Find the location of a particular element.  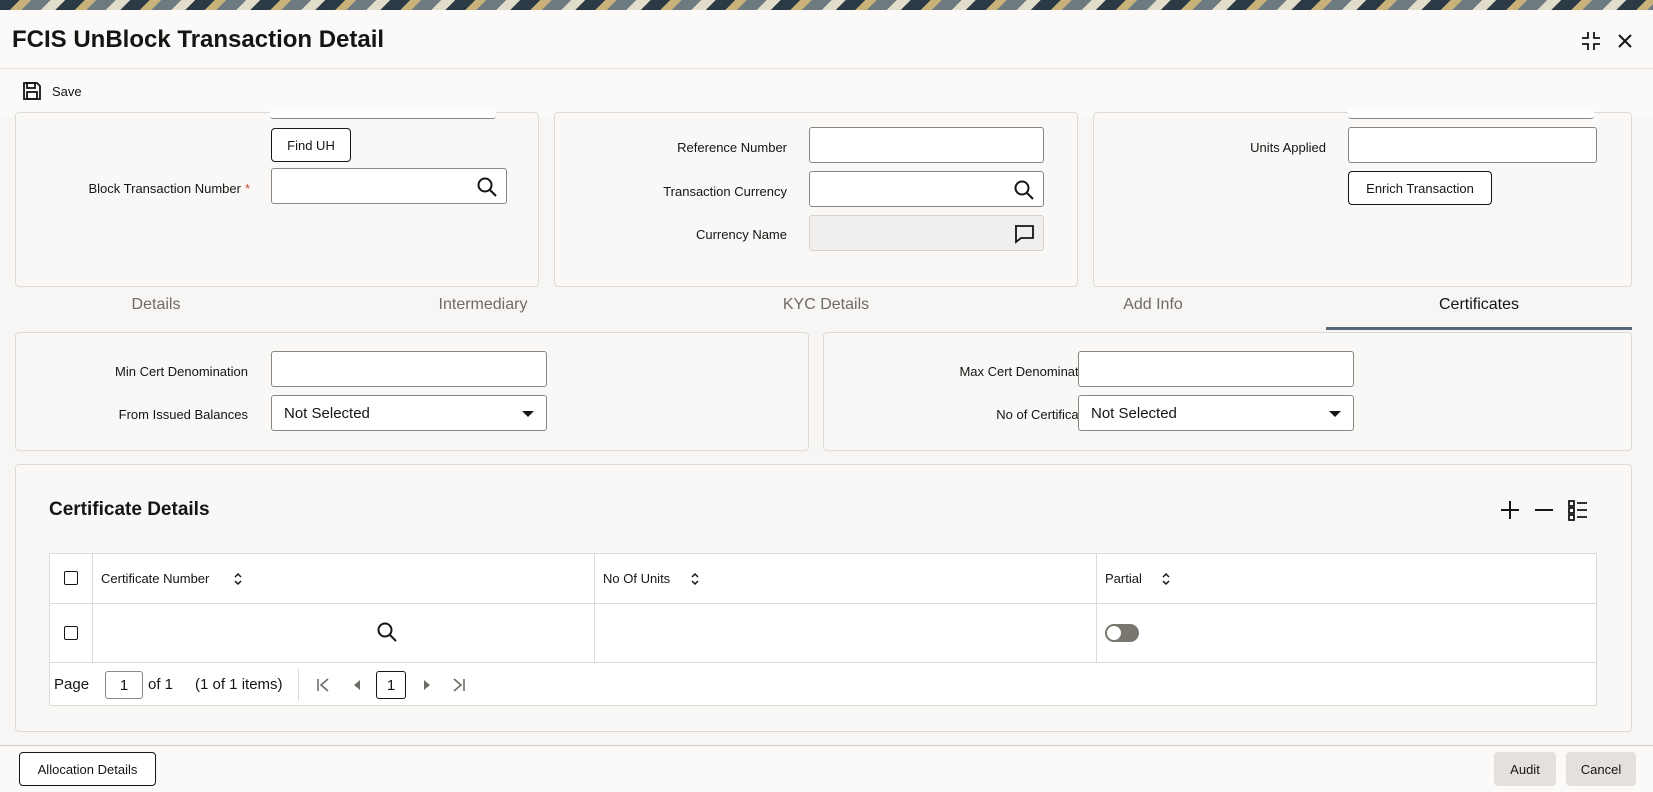

page-label: Page is located at coordinates (72, 684).